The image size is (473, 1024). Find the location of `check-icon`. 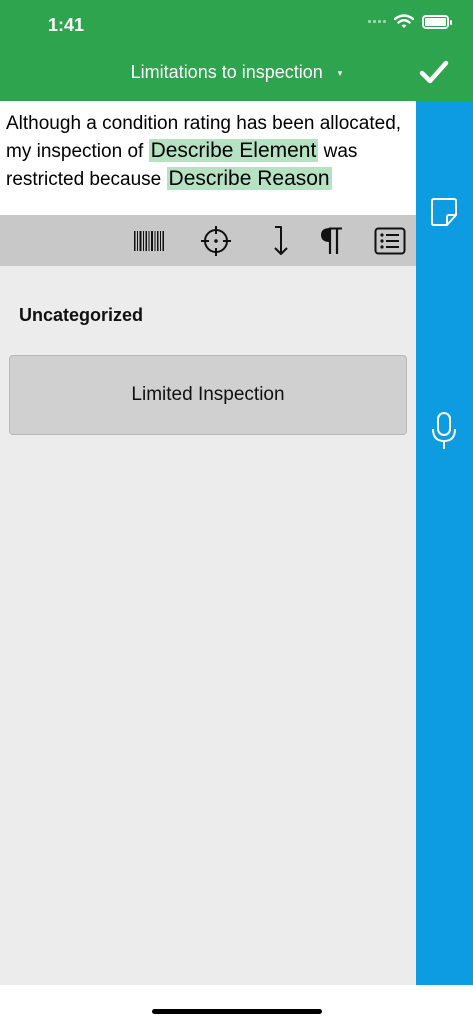

check-icon is located at coordinates (434, 73).